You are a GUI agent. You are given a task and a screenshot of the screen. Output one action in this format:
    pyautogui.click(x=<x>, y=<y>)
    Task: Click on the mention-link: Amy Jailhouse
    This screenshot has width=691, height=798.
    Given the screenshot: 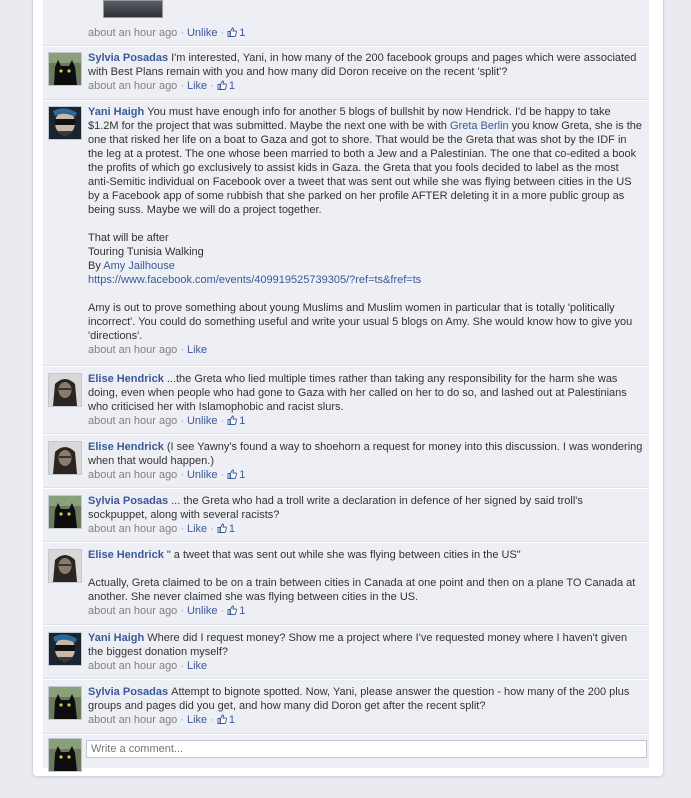 What is the action you would take?
    pyautogui.click(x=139, y=266)
    